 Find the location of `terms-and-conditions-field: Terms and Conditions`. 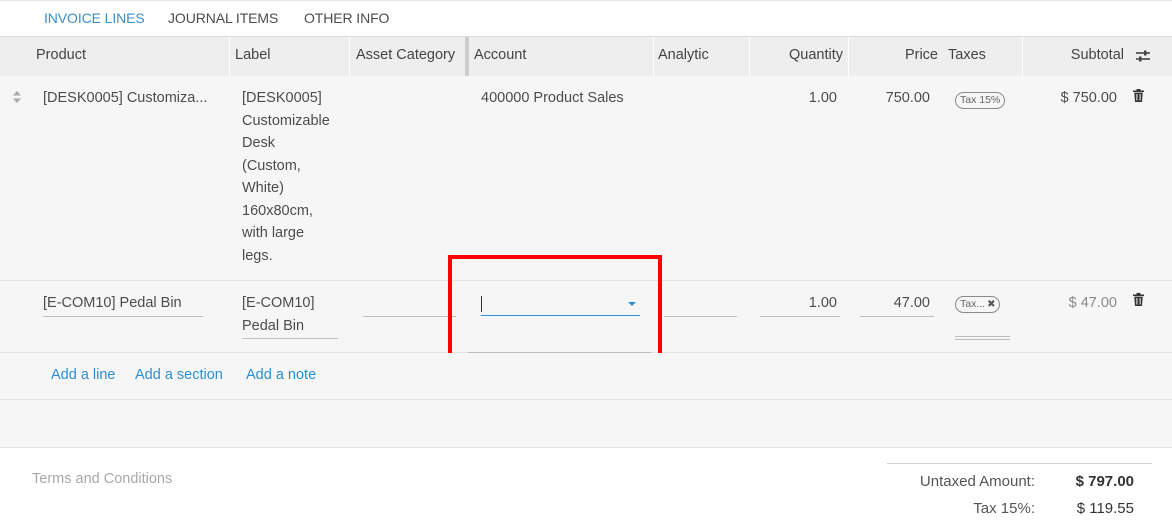

terms-and-conditions-field: Terms and Conditions is located at coordinates (102, 479).